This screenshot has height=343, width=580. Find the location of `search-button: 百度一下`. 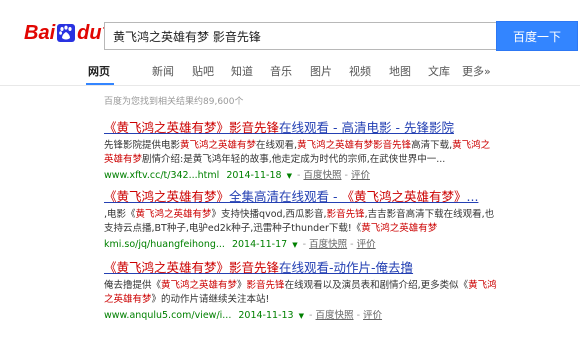

search-button: 百度一下 is located at coordinates (537, 36).